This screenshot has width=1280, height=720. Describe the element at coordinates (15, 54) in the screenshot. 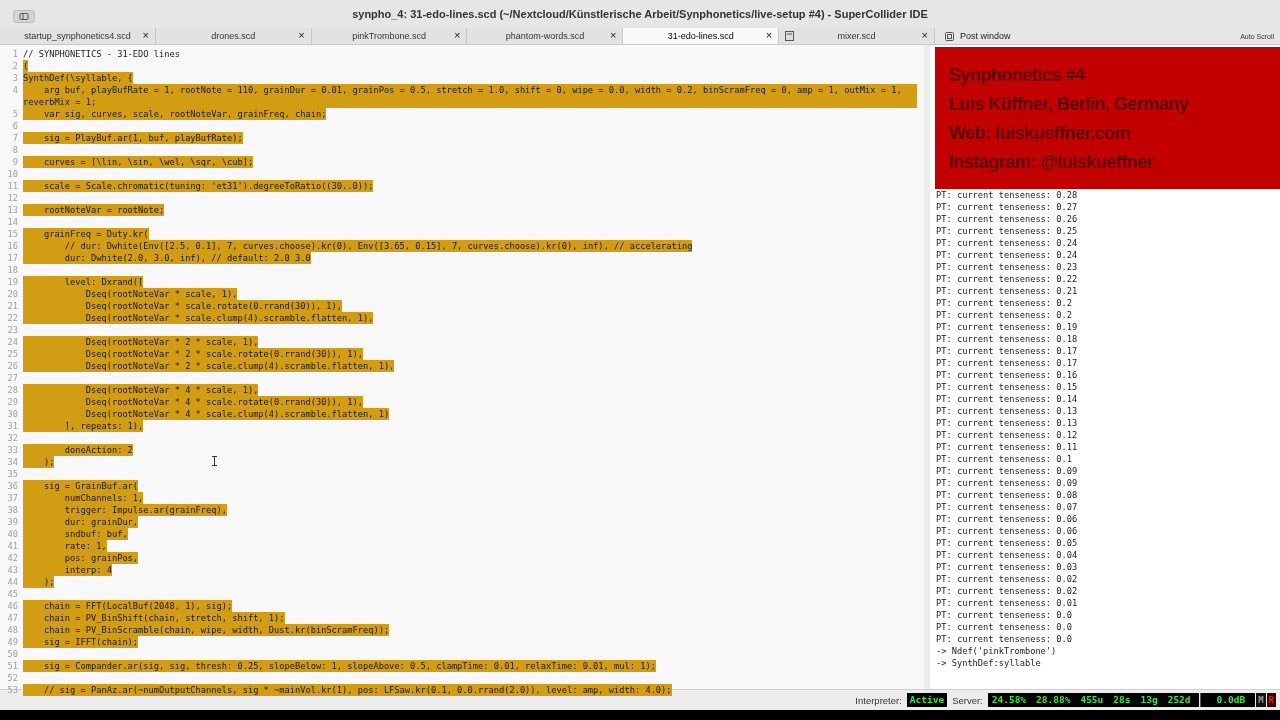

I see `line-number: 1` at that location.